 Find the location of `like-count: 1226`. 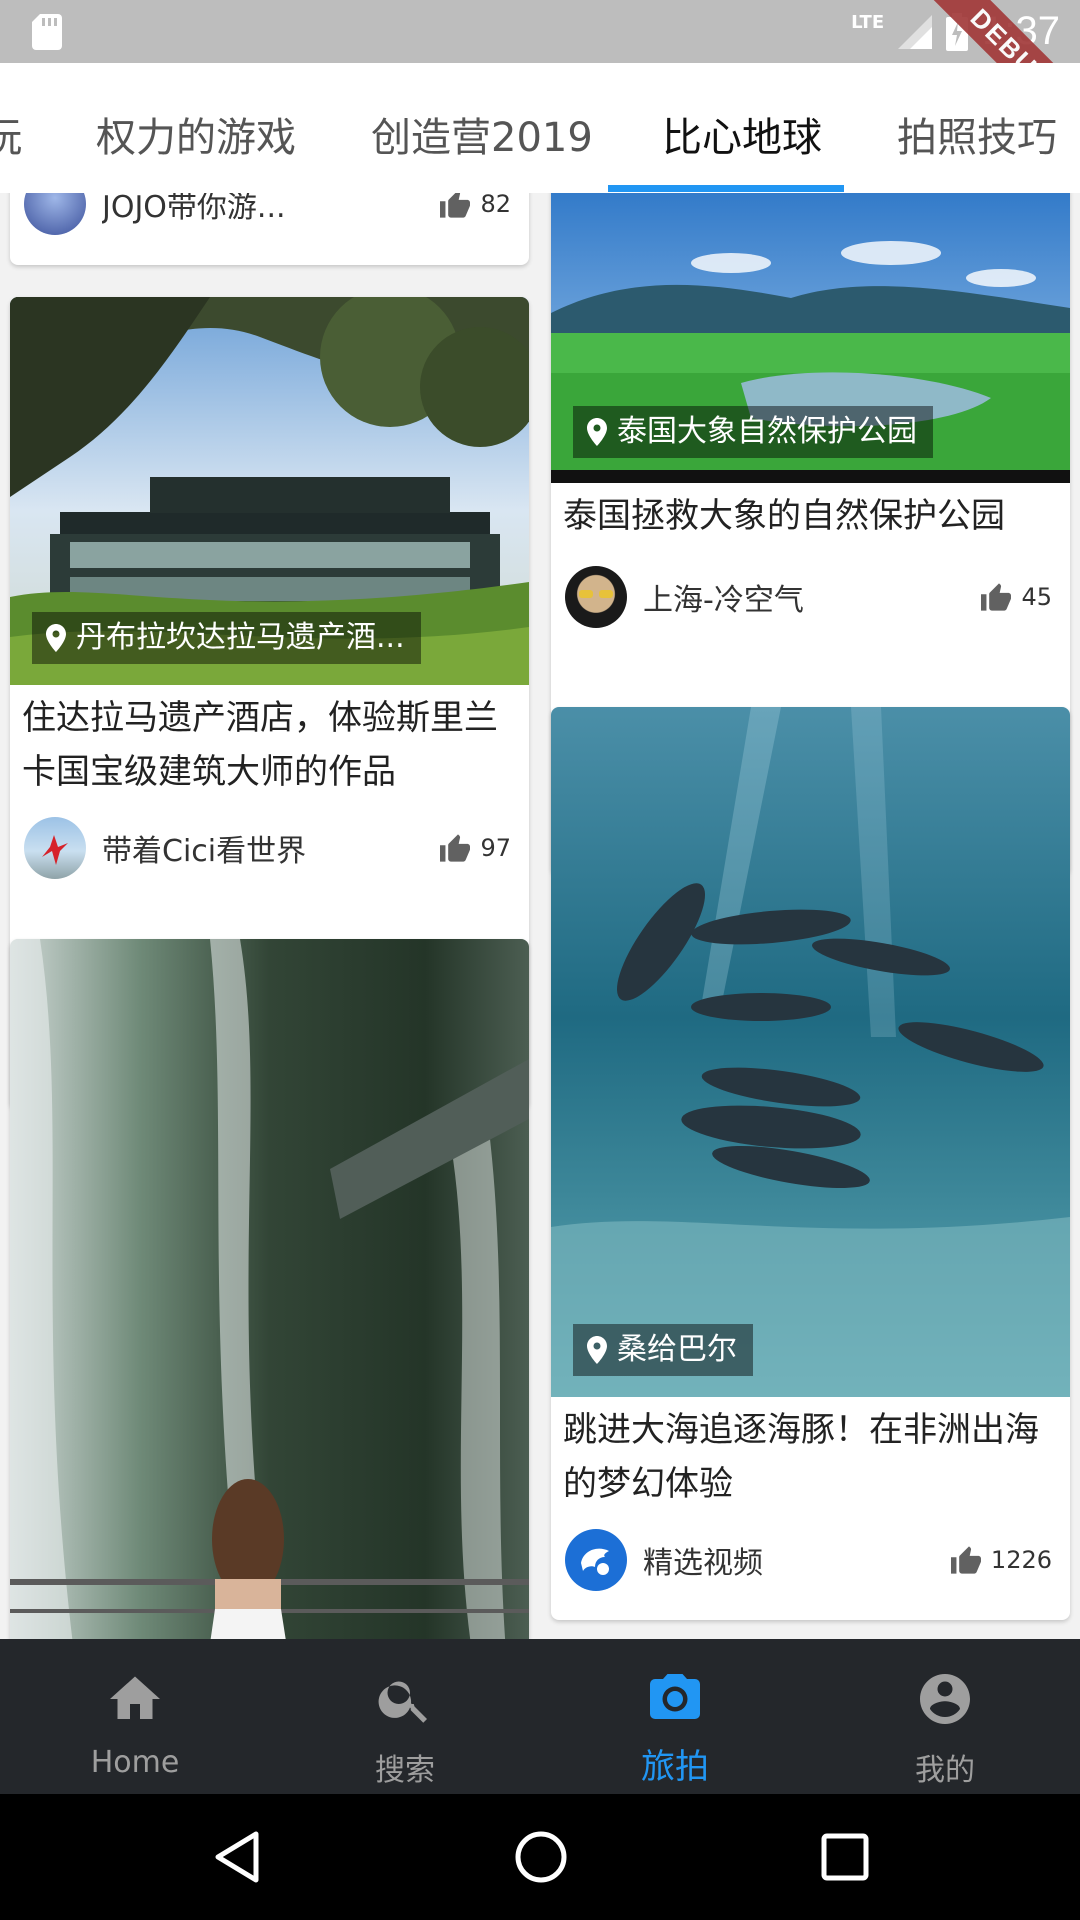

like-count: 1226 is located at coordinates (1000, 1560).